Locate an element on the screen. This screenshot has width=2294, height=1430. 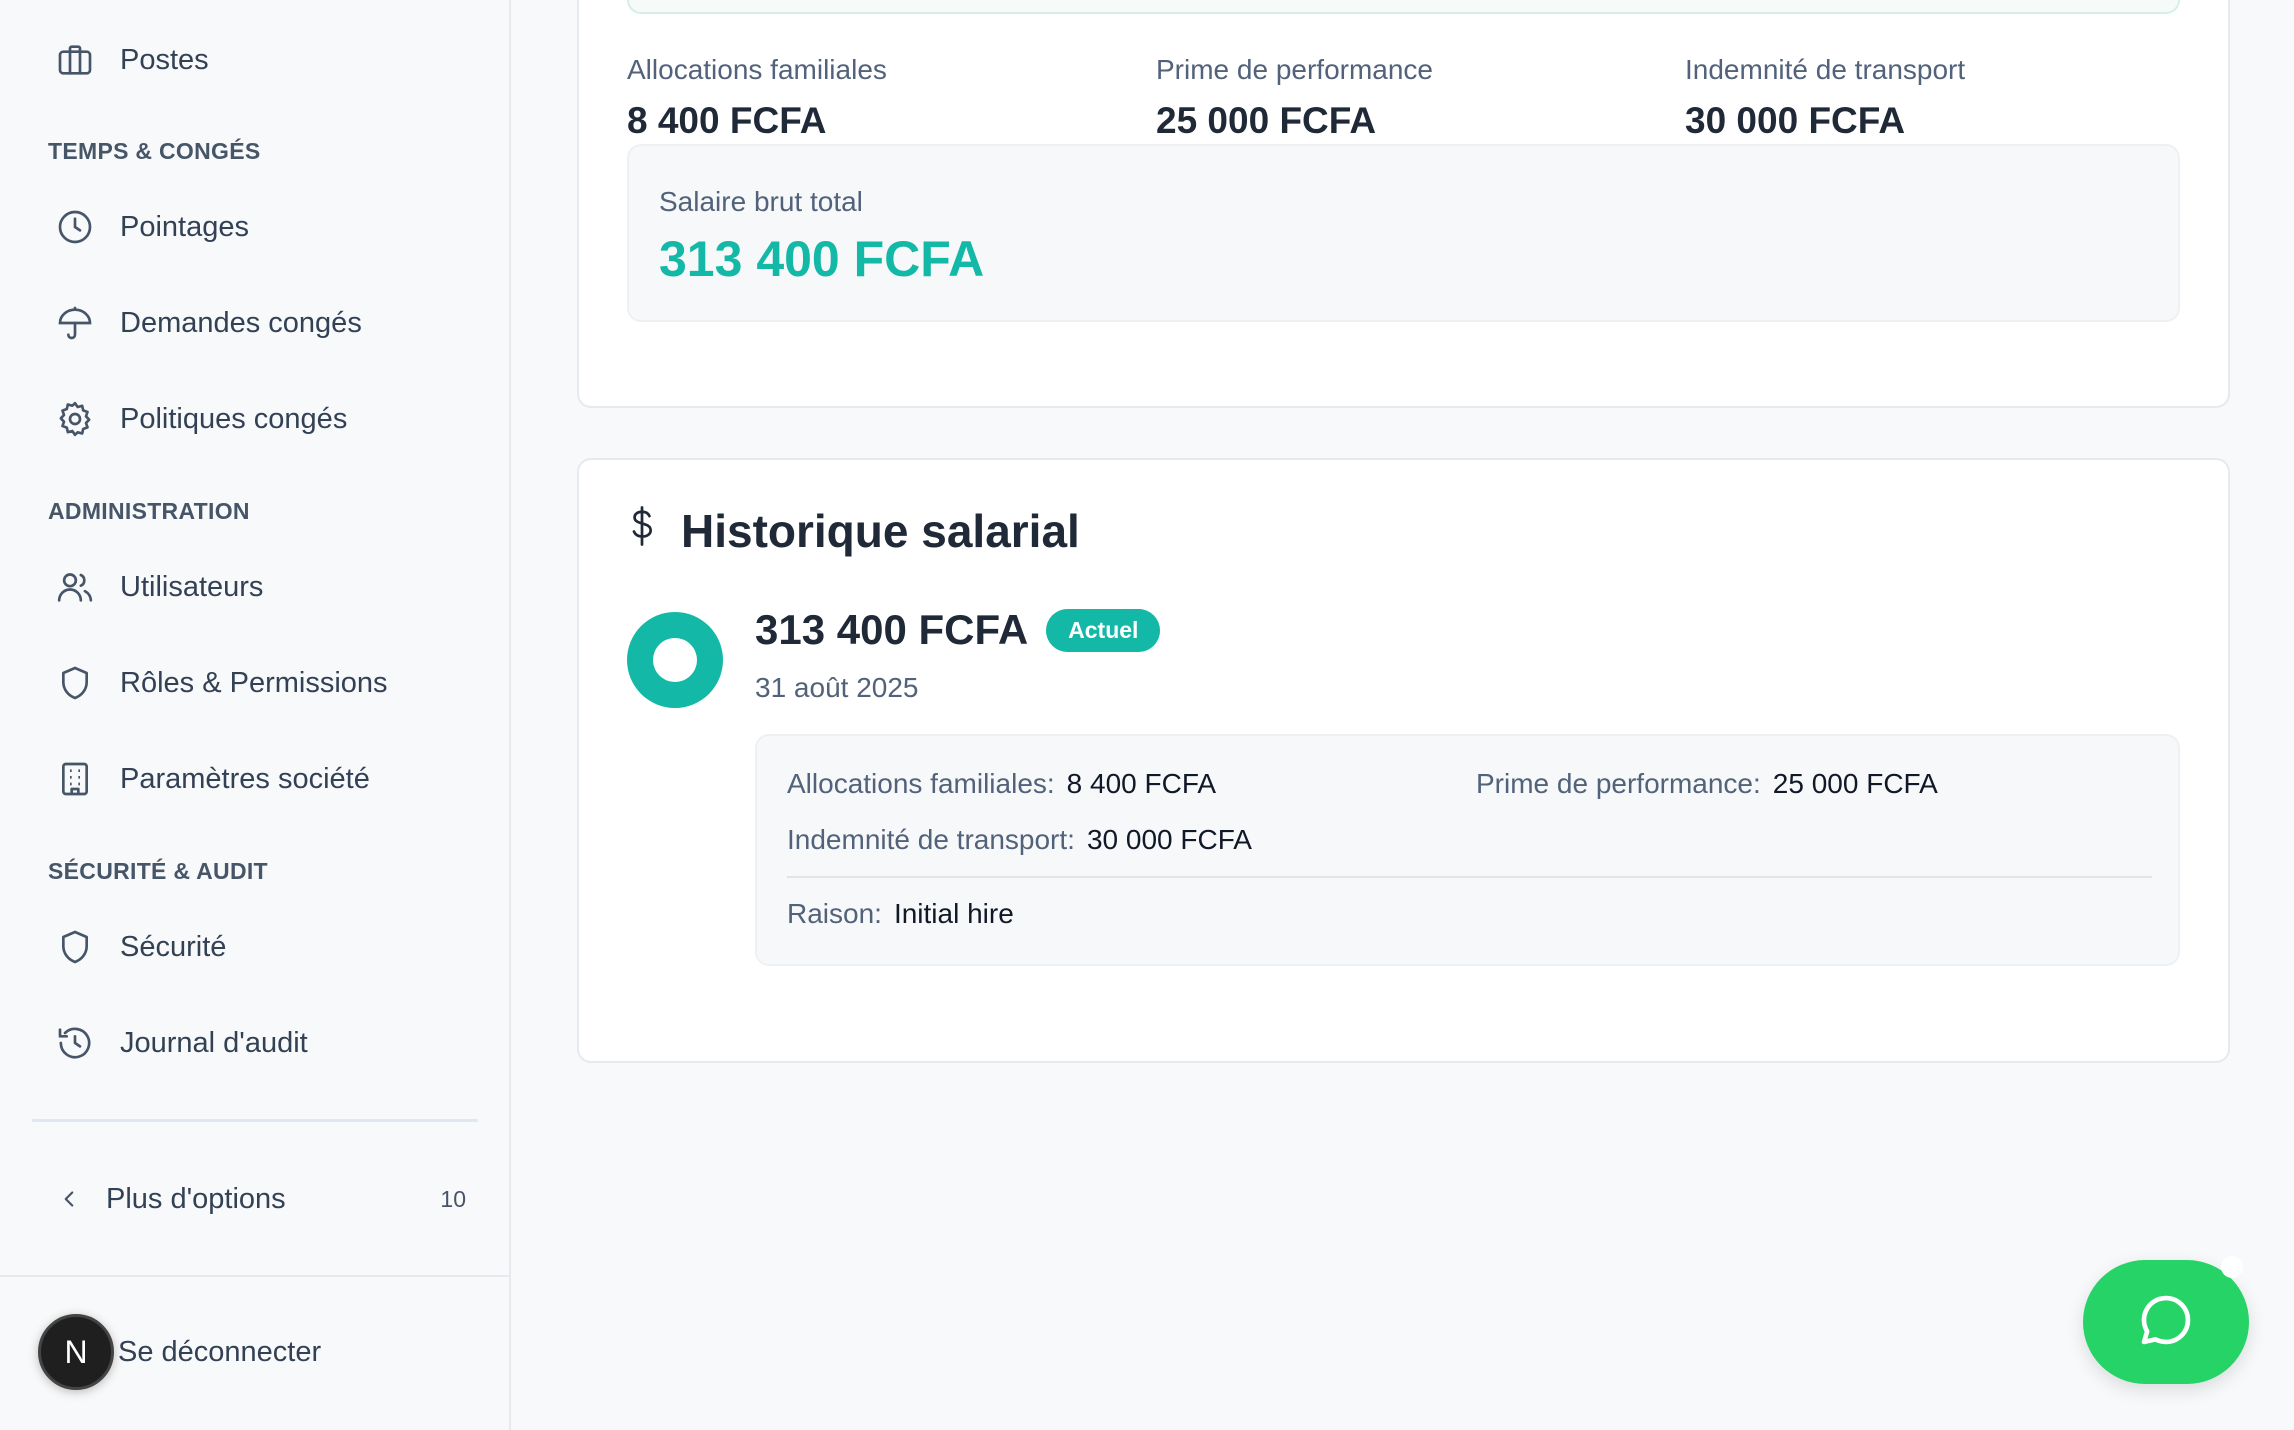
section-title-temps: TEMPS & CONGÉS is located at coordinates (154, 151).